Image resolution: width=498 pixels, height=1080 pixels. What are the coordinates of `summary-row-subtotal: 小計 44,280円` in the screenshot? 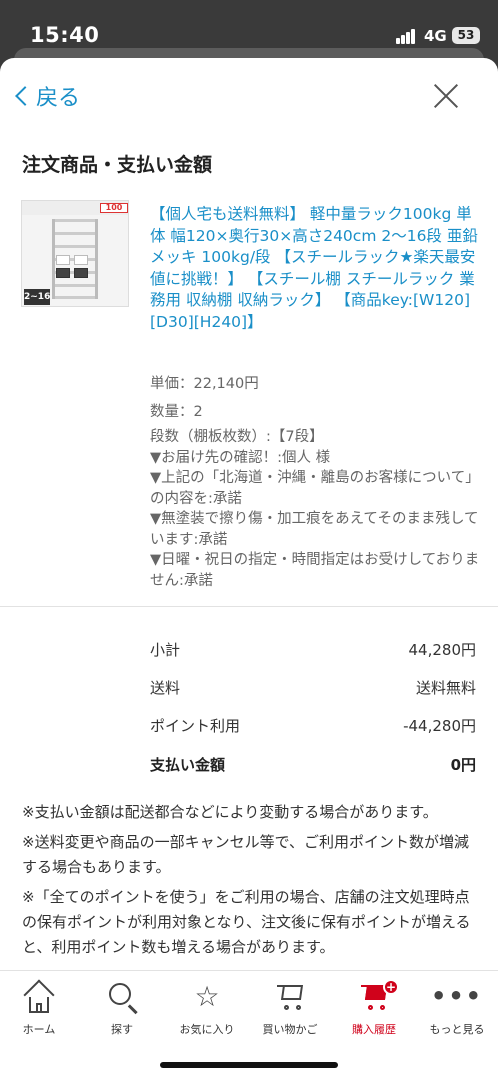 It's located at (313, 650).